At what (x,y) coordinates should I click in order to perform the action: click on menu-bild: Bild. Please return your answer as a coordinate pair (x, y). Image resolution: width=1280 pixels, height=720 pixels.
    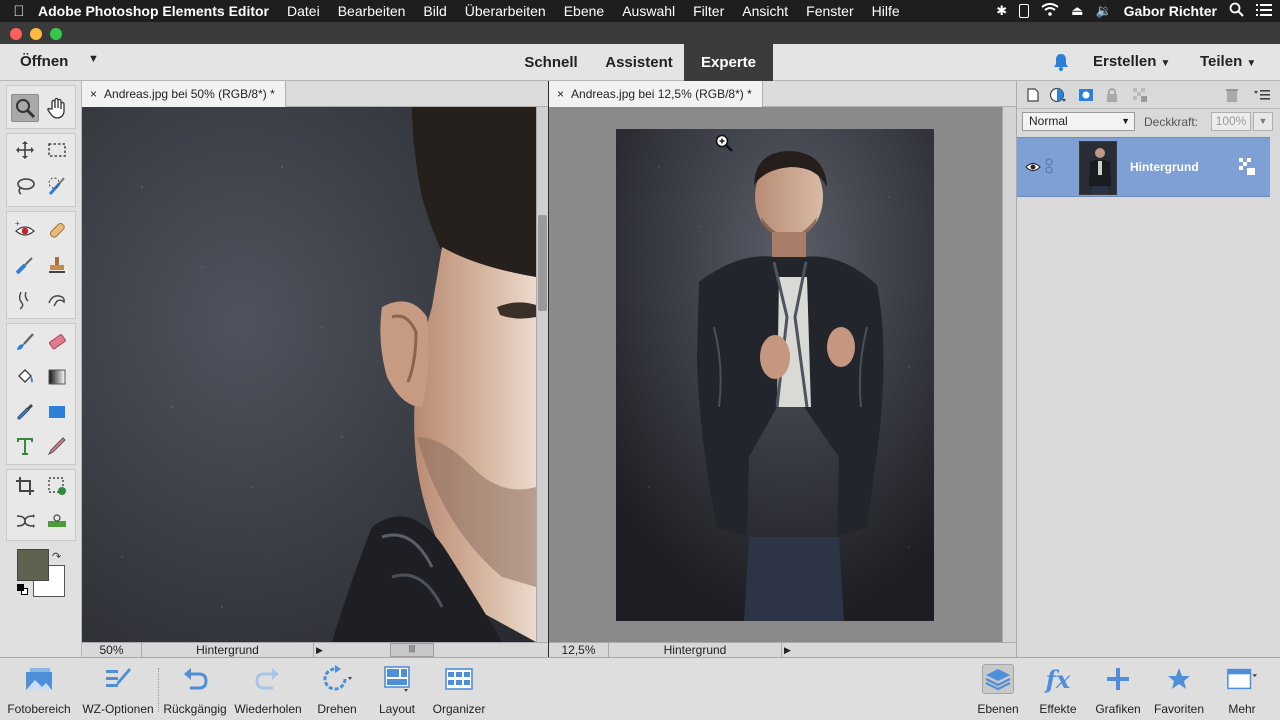
    Looking at the image, I should click on (434, 11).